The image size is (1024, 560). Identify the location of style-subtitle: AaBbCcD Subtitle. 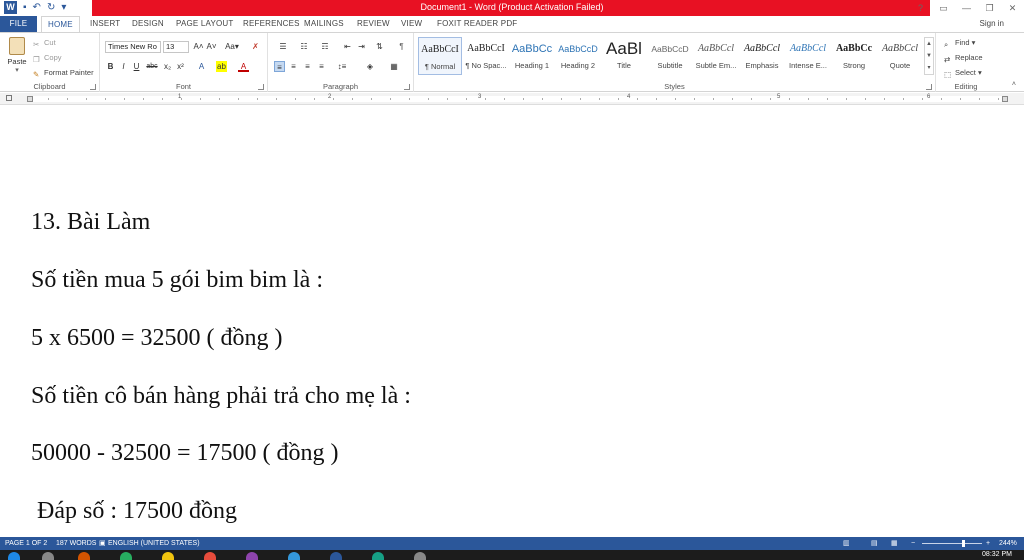
(670, 56).